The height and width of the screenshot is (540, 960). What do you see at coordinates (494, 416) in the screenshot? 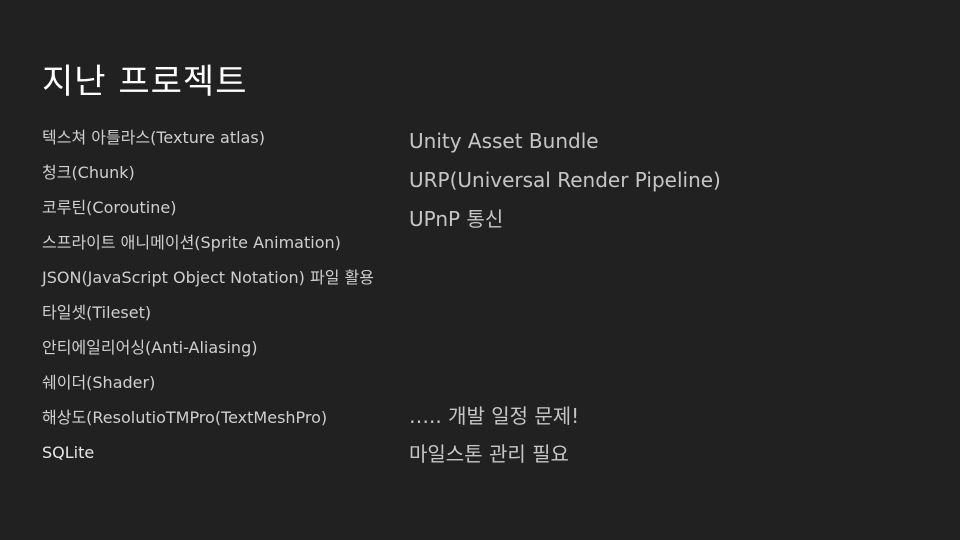
I see `note-item: ….. 개발 일정 문제!` at bounding box center [494, 416].